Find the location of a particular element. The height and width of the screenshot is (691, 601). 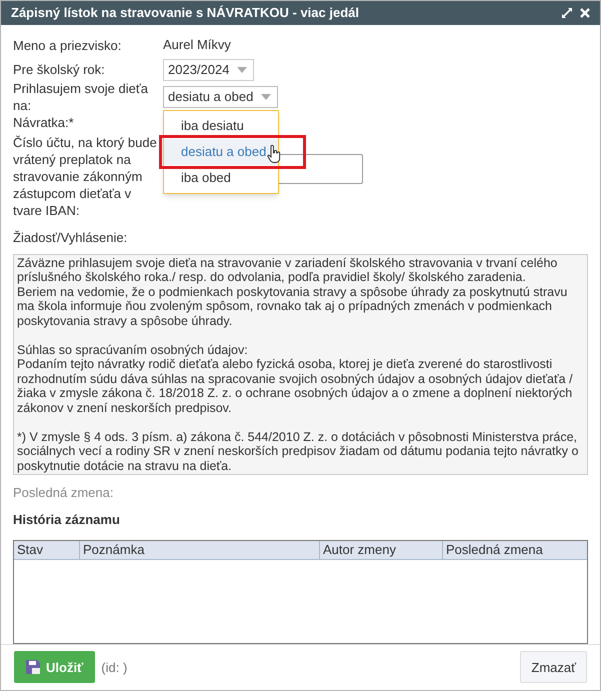

field-label: Prihlasujem svoje dieťa na: is located at coordinates (81, 97).